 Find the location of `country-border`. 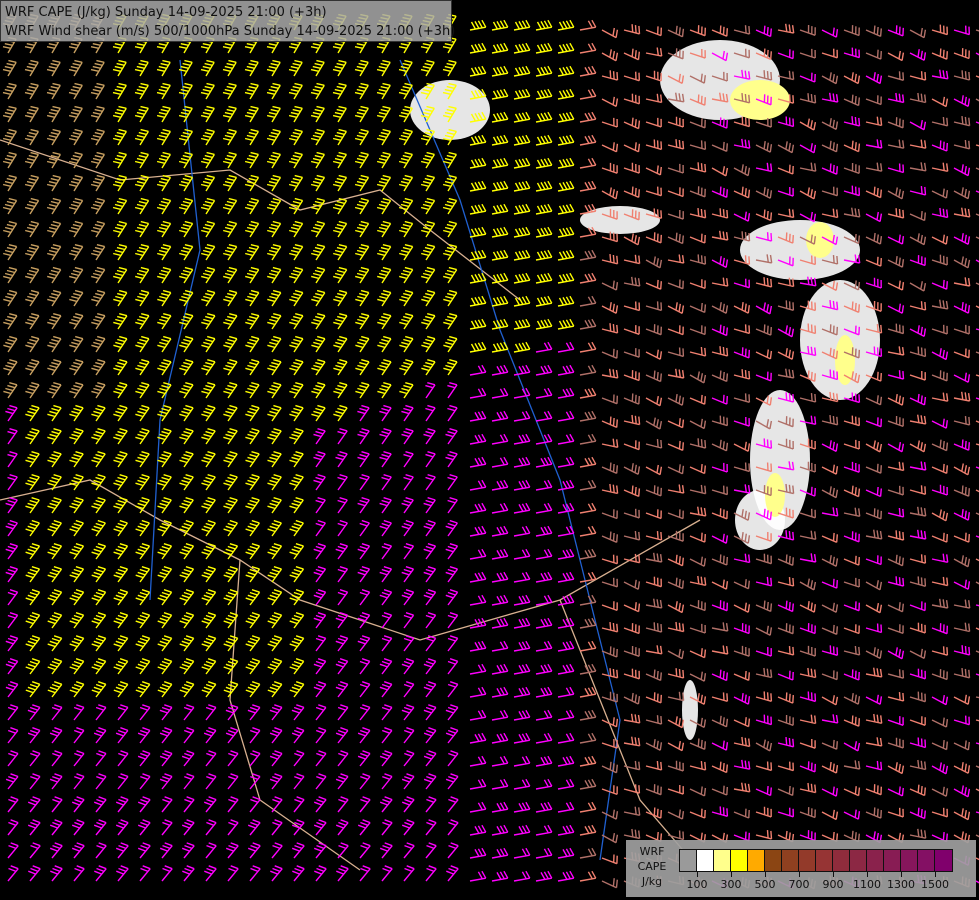

country-border is located at coordinates (630, 735).